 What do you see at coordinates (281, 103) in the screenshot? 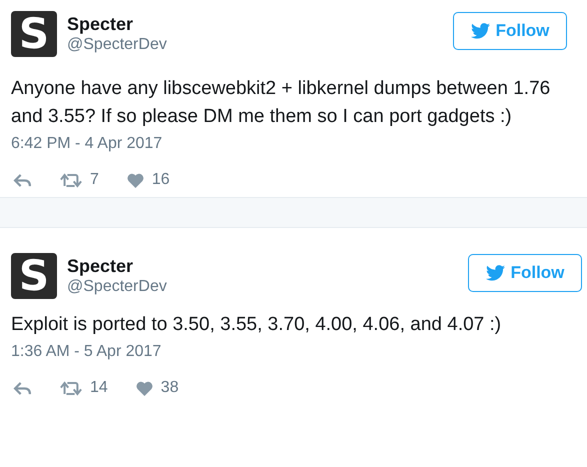
I see `tweet-text: Anyone have any libscewebkit2 + libkernel dumps between 1.76 and 3.55? If so please DM me them so I can port gadgets :)` at bounding box center [281, 103].